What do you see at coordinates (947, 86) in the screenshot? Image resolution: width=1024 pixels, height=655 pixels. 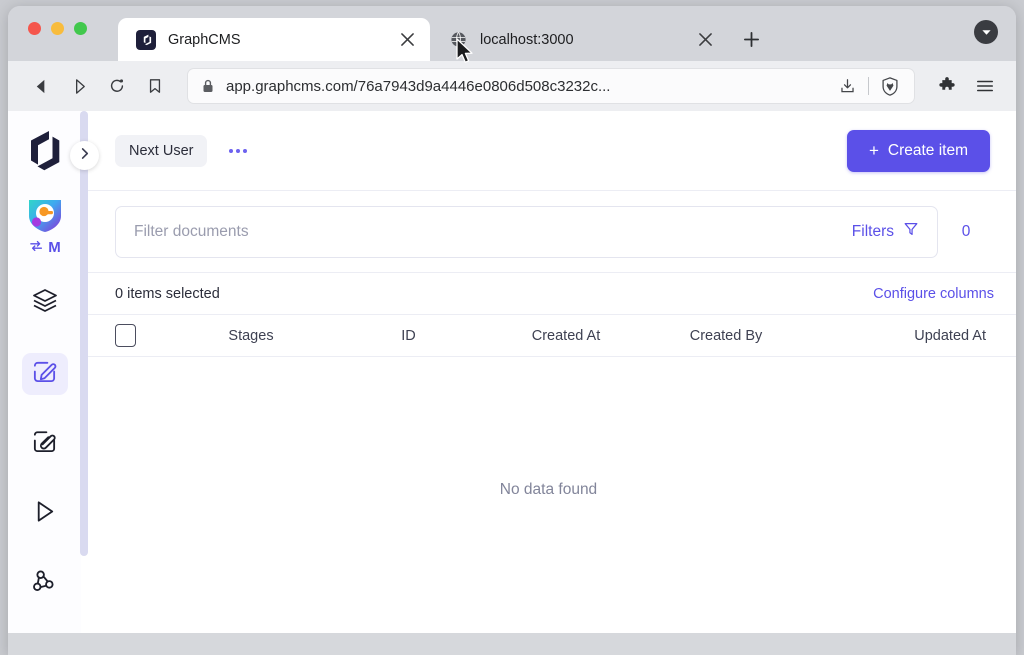 I see `puzzle-piece-icon` at bounding box center [947, 86].